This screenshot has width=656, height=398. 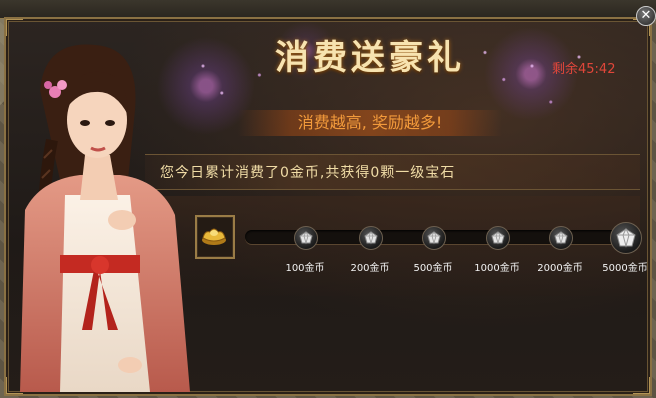 I want to click on tier-label: 2000金币, so click(x=560, y=268).